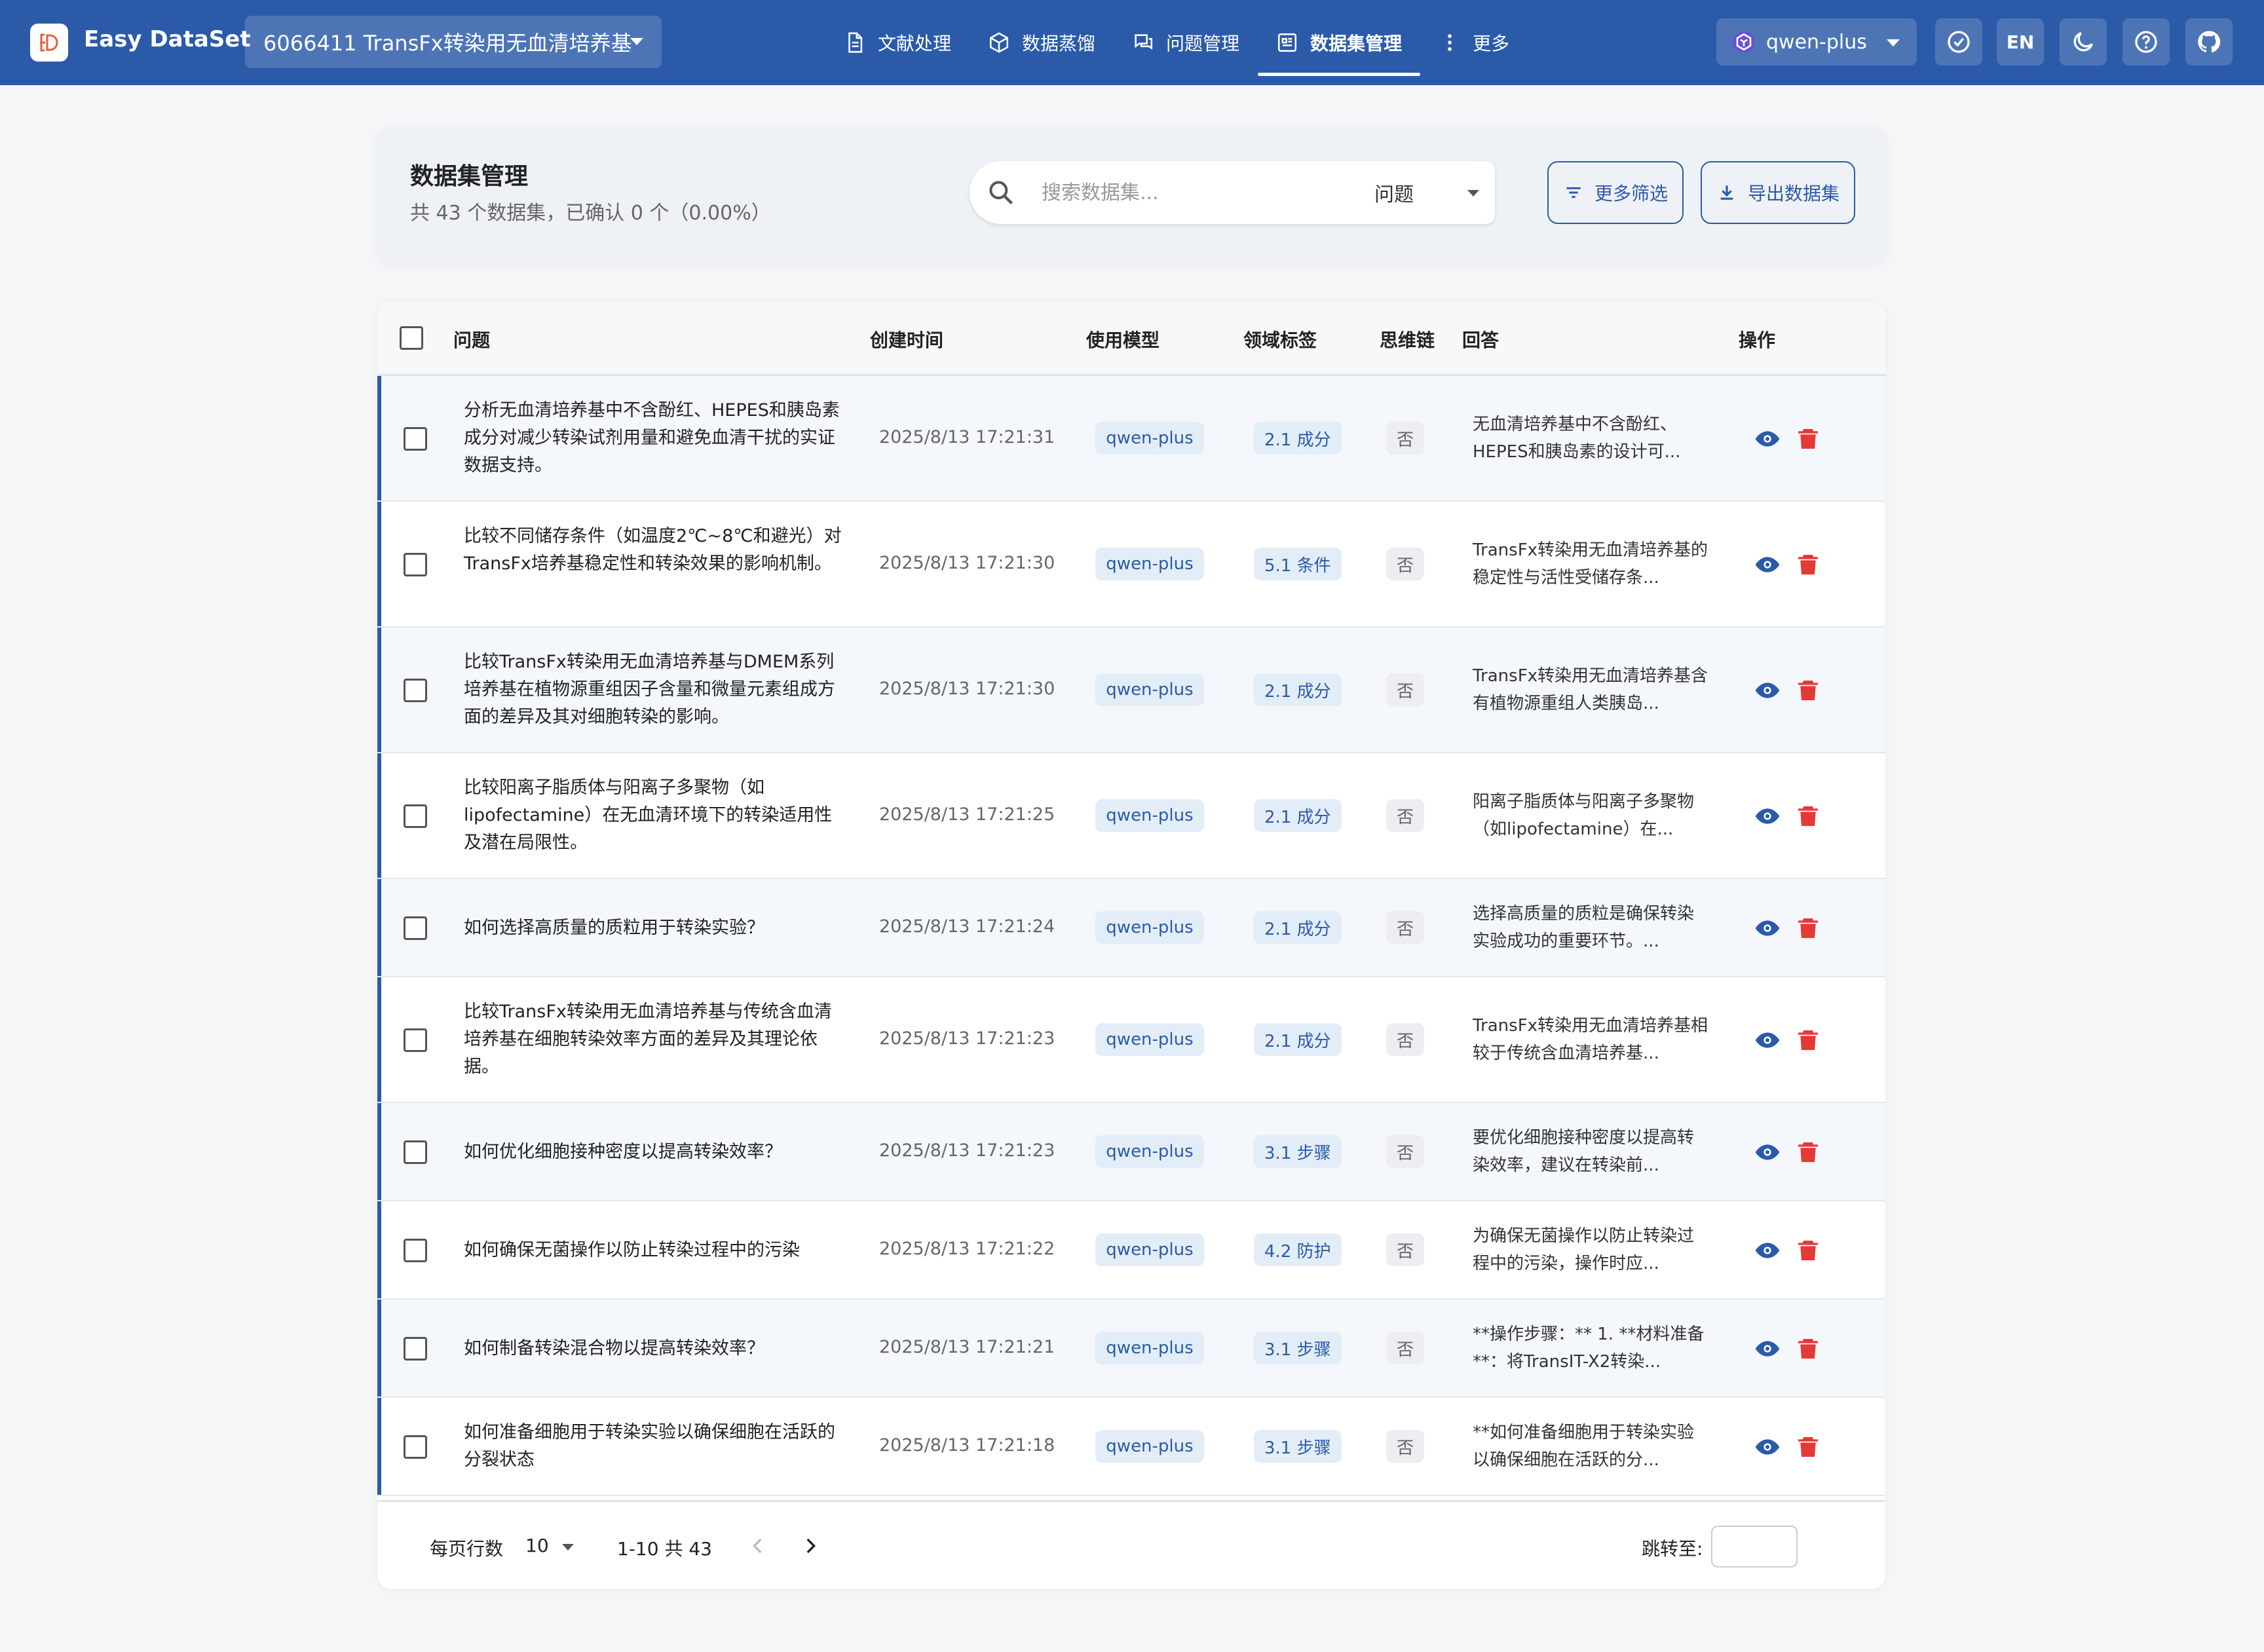 This screenshot has height=1652, width=2264. What do you see at coordinates (1426, 193) in the screenshot?
I see `search-field-select: 问题` at bounding box center [1426, 193].